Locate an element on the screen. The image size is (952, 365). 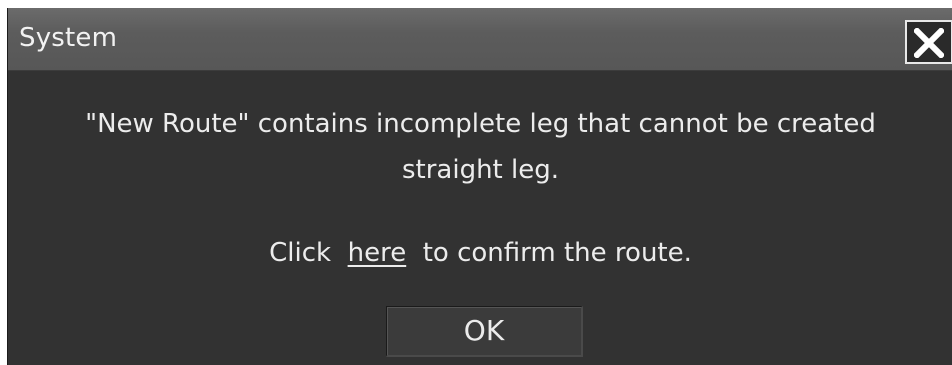
confirm-prefix: Click is located at coordinates (300, 253).